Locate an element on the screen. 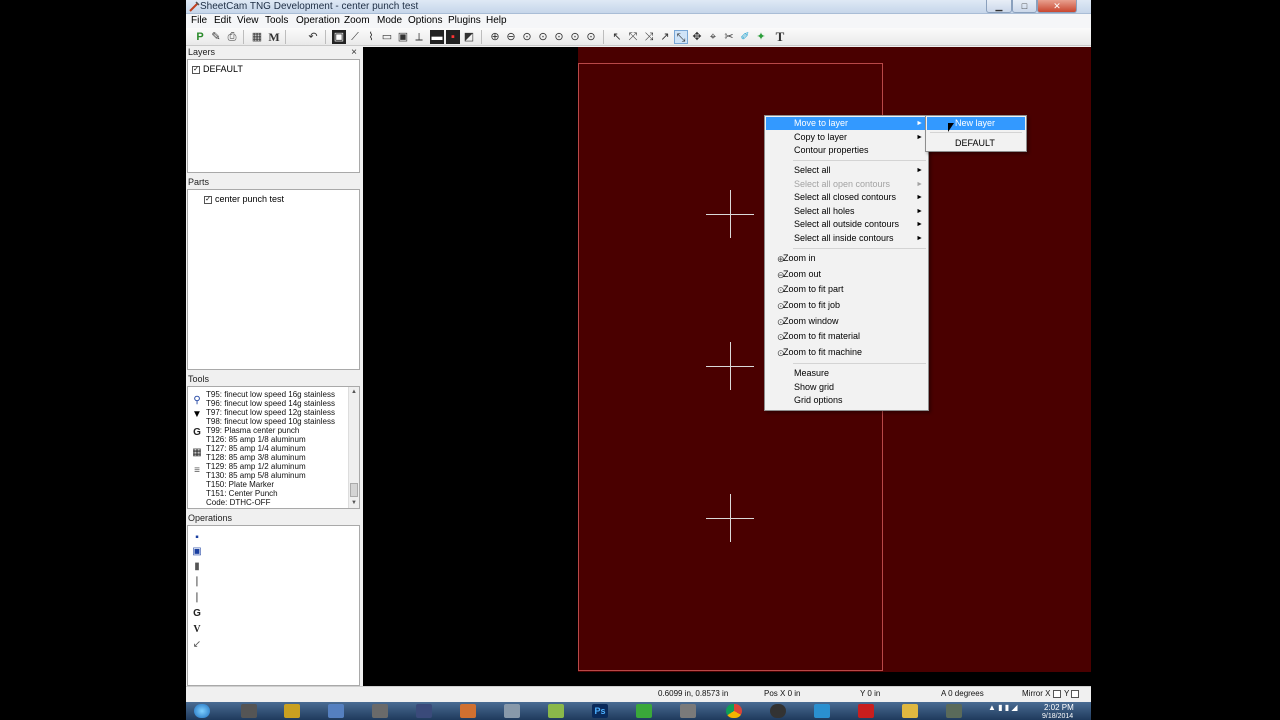 This screenshot has height=720, width=1280. menu-item-zoom-to-fit-part: ⊙ Zoom to fit part is located at coordinates (846, 289).